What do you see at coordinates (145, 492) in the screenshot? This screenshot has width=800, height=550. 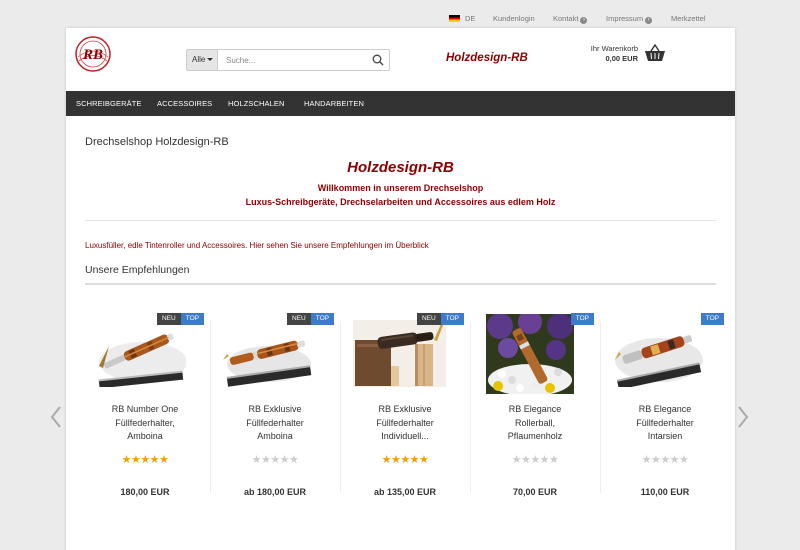 I see `product-price: 180,00 EUR` at bounding box center [145, 492].